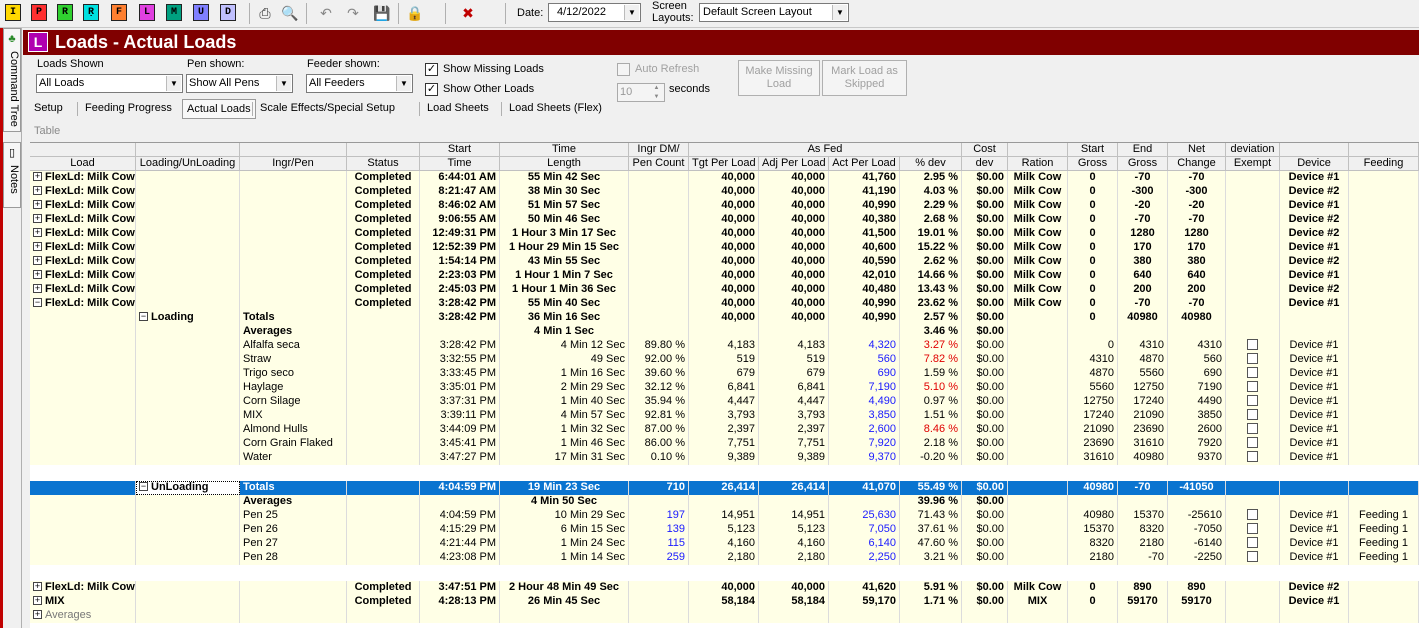 The image size is (1419, 628). What do you see at coordinates (864, 164) in the screenshot?
I see `header-act: Act Per Load` at bounding box center [864, 164].